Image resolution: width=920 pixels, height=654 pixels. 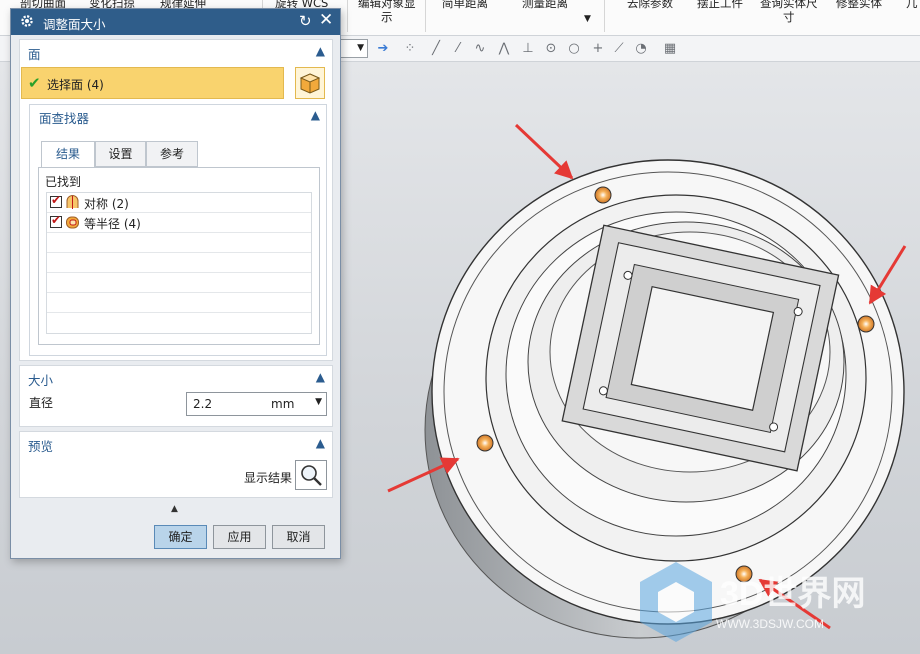 I want to click on ok-button: 确定, so click(x=180, y=537).